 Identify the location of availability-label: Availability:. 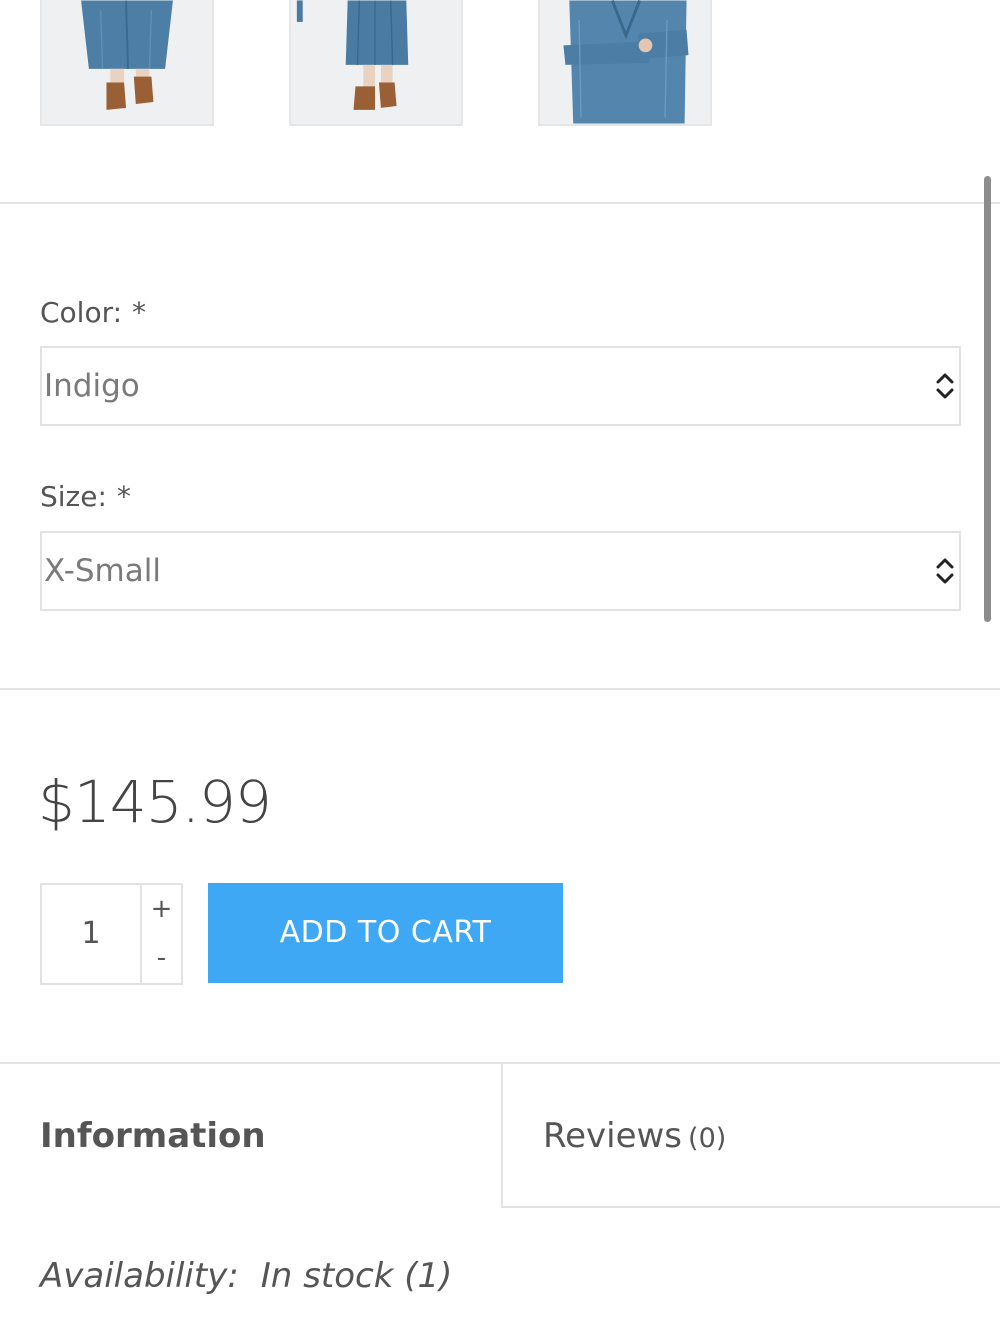
(139, 1276).